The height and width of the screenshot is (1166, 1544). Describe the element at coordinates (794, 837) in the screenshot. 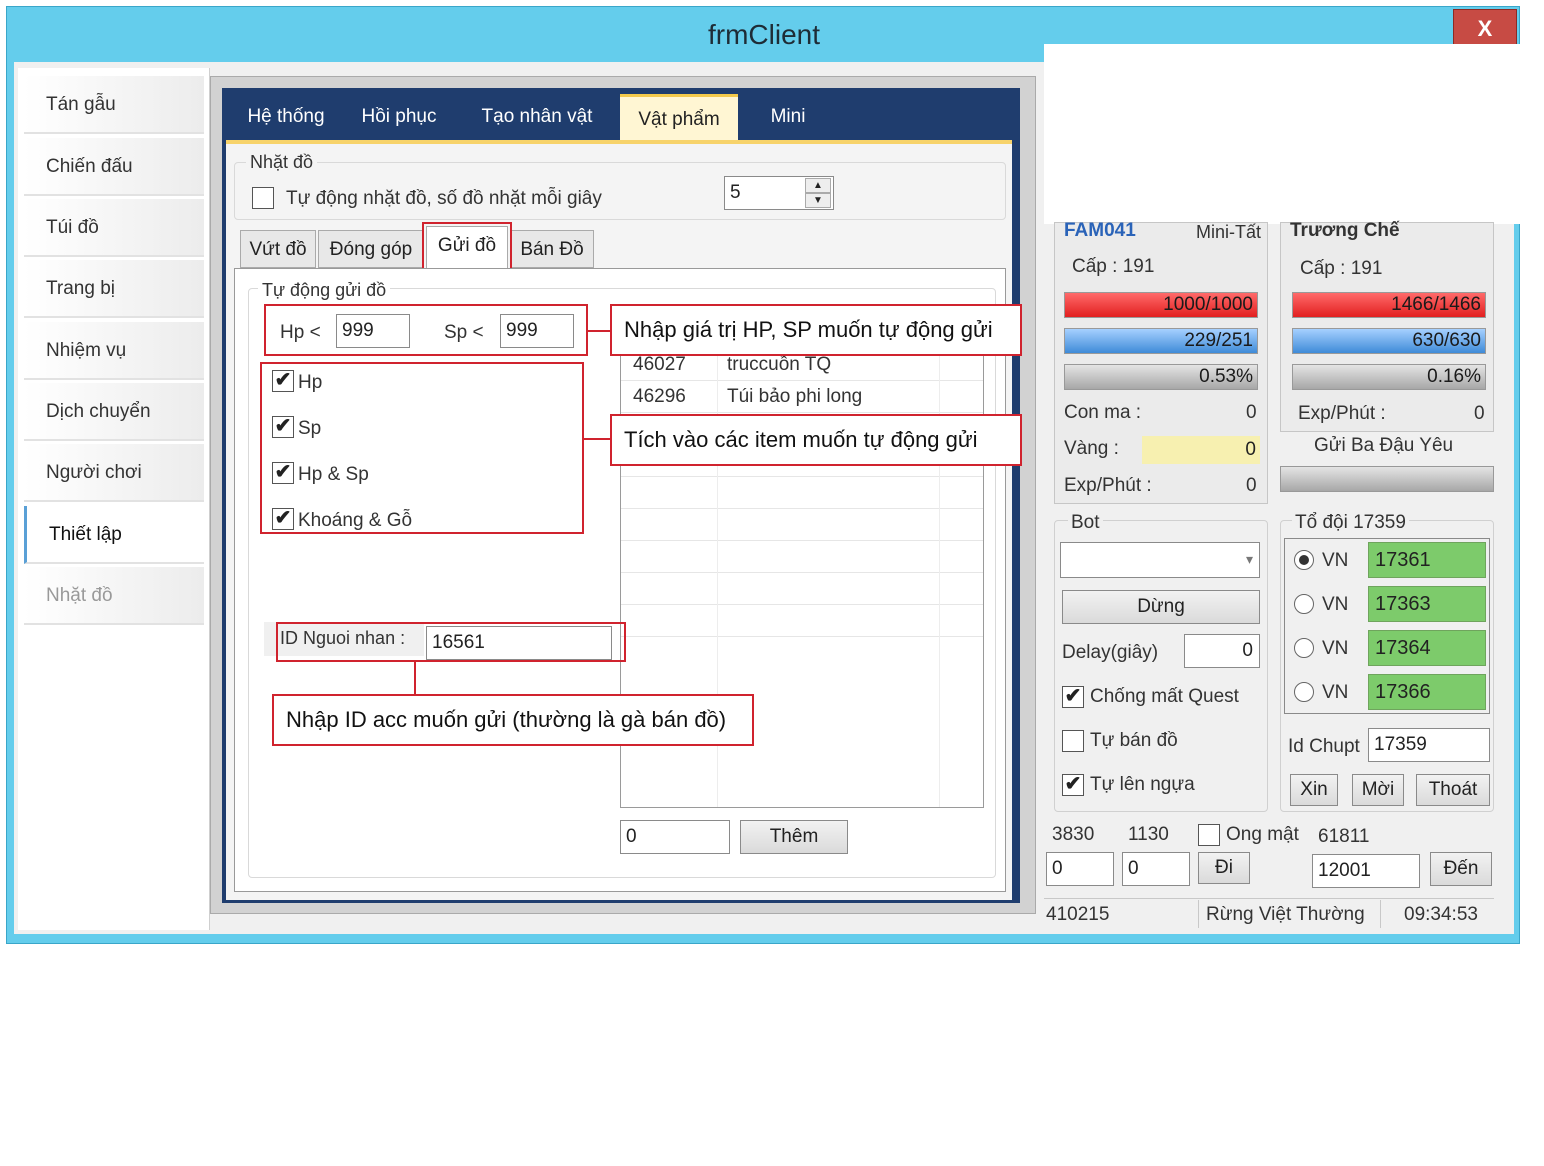

I see `add-button: Thêm` at that location.